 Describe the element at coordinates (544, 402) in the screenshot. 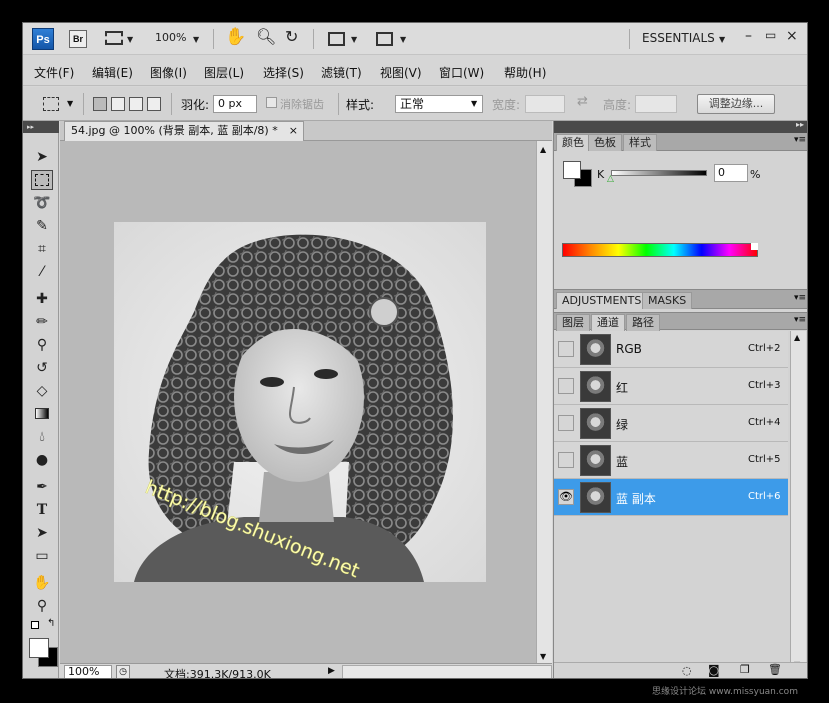

I see `vertical-scrollbar: ▲ ▼` at that location.